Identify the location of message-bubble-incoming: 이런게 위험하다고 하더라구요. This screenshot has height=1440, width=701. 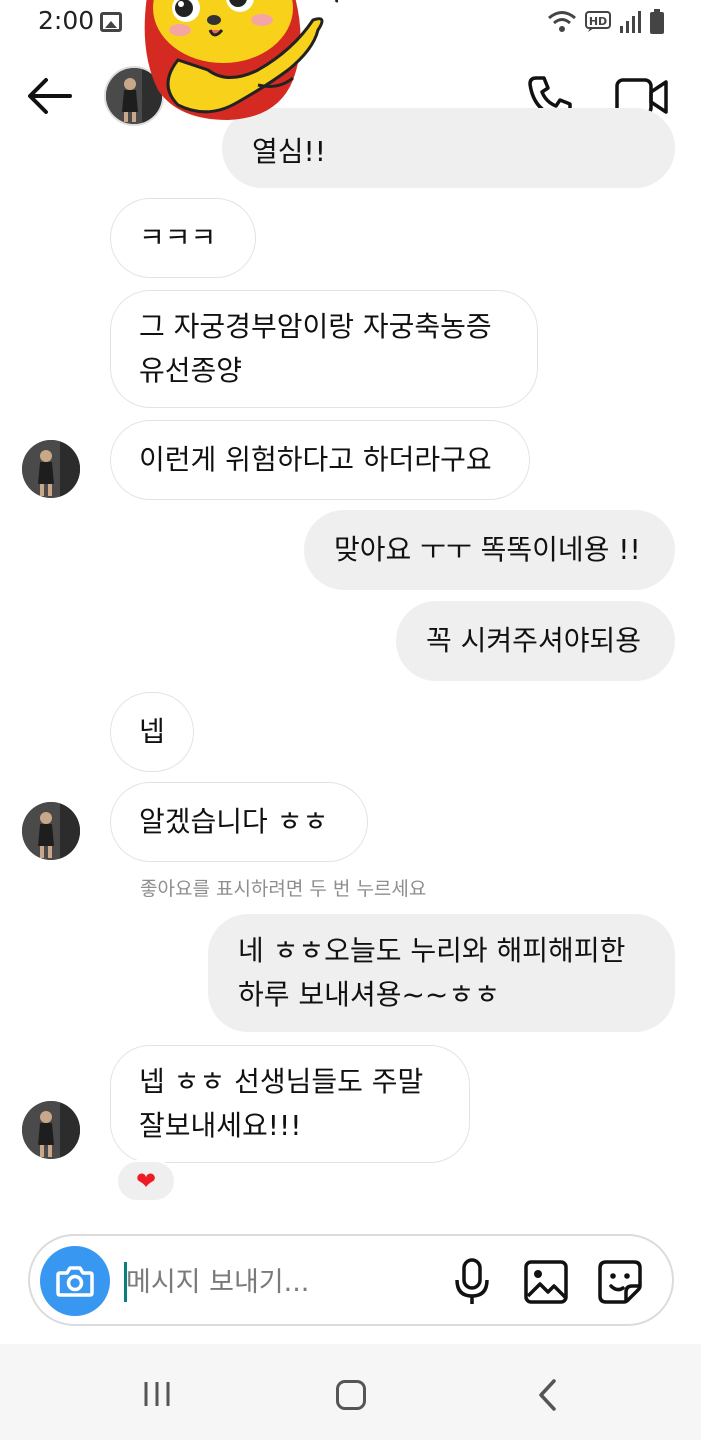
(320, 460).